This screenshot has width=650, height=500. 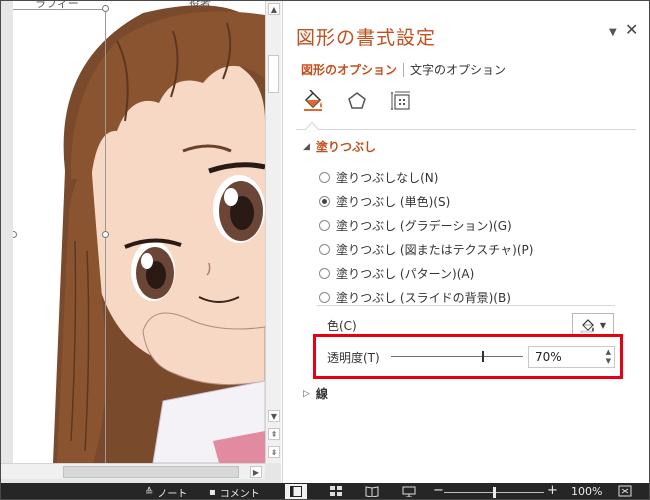 I want to click on next-slide-icon: ⇟, so click(x=274, y=452).